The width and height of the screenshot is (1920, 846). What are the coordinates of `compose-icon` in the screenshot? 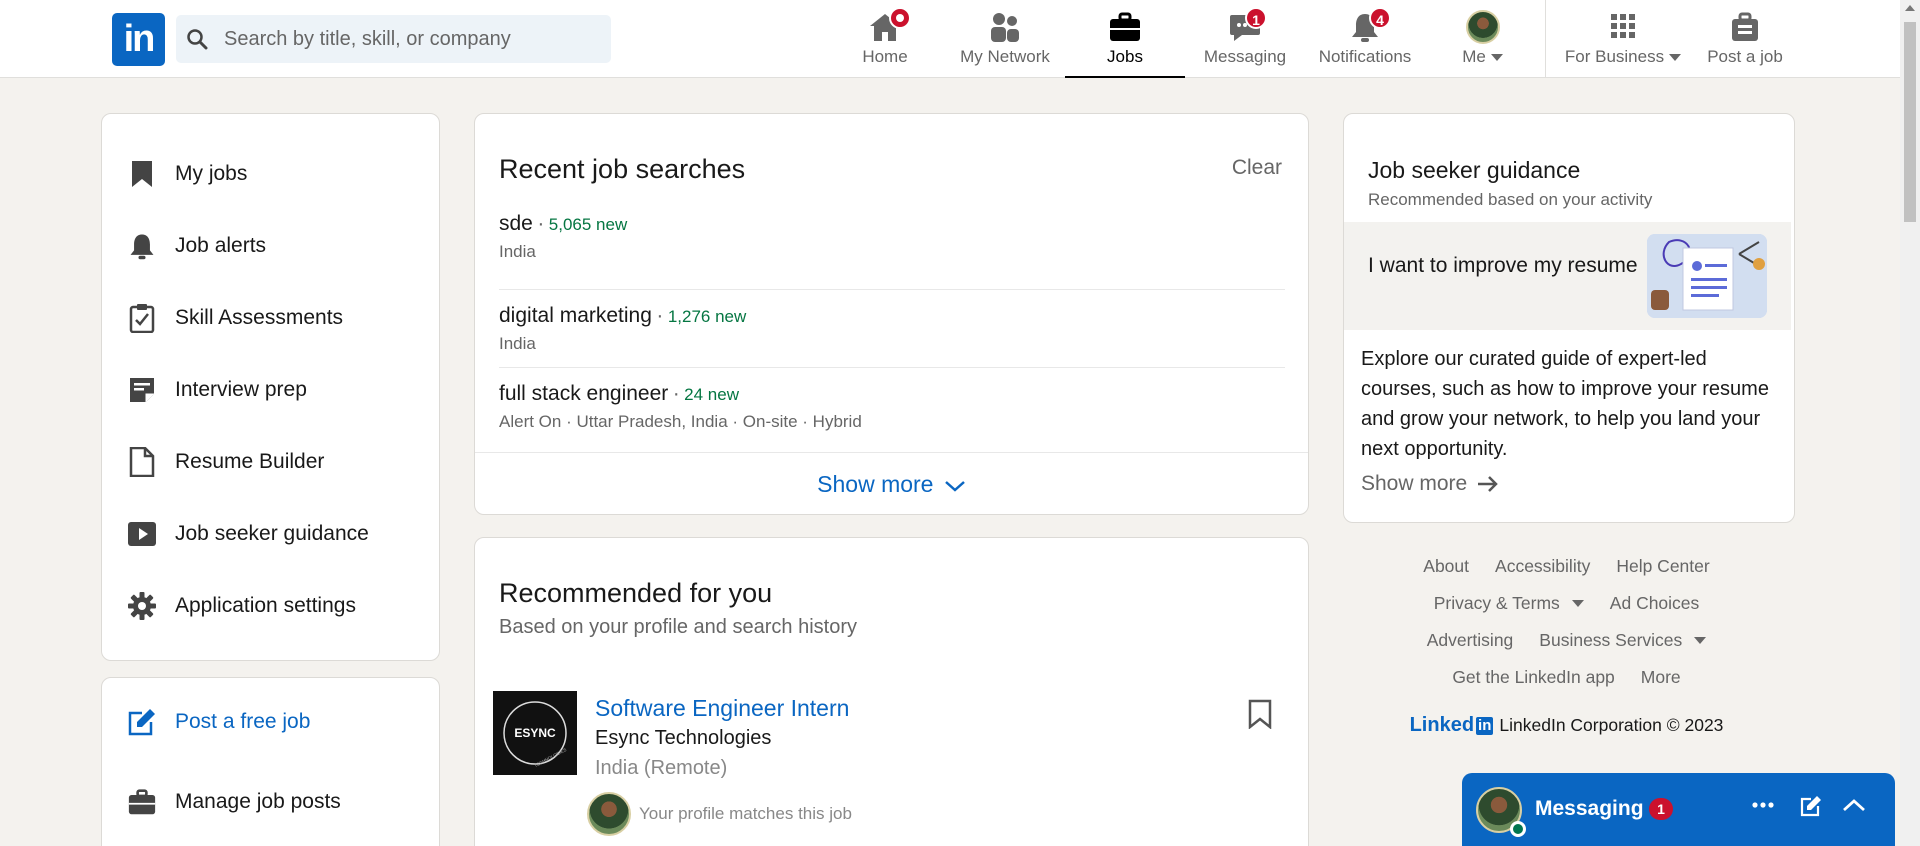 It's located at (1811, 806).